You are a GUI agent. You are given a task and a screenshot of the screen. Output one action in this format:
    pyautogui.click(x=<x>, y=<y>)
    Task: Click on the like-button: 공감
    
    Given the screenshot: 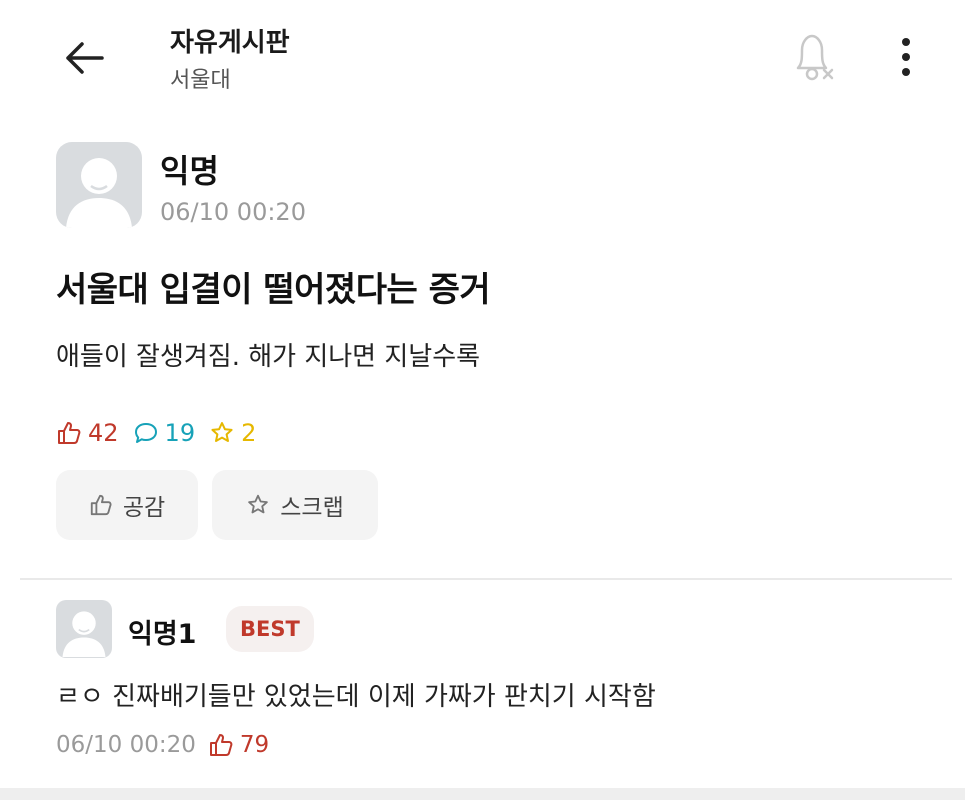 What is the action you would take?
    pyautogui.click(x=127, y=505)
    